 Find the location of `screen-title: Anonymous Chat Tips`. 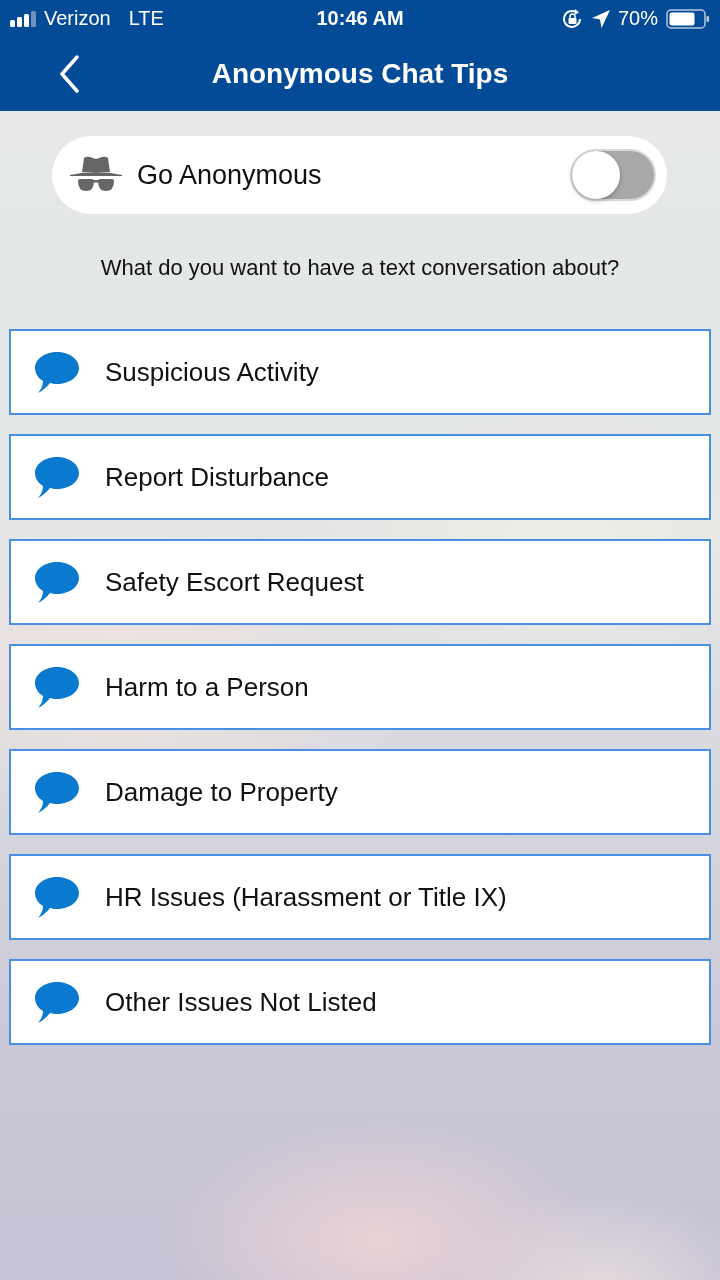

screen-title: Anonymous Chat Tips is located at coordinates (360, 74).